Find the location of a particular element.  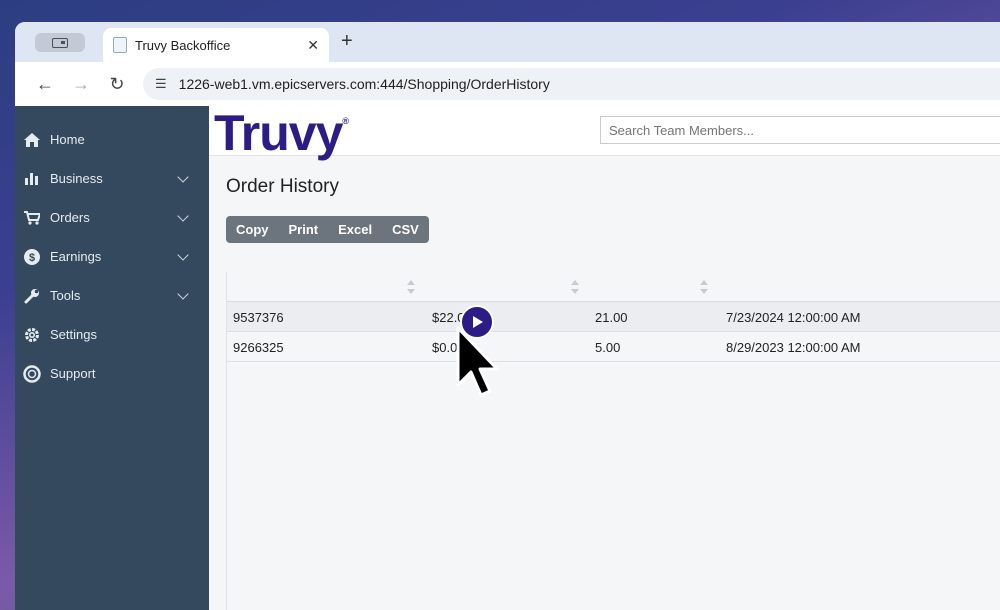

home-icon is located at coordinates (32, 140).